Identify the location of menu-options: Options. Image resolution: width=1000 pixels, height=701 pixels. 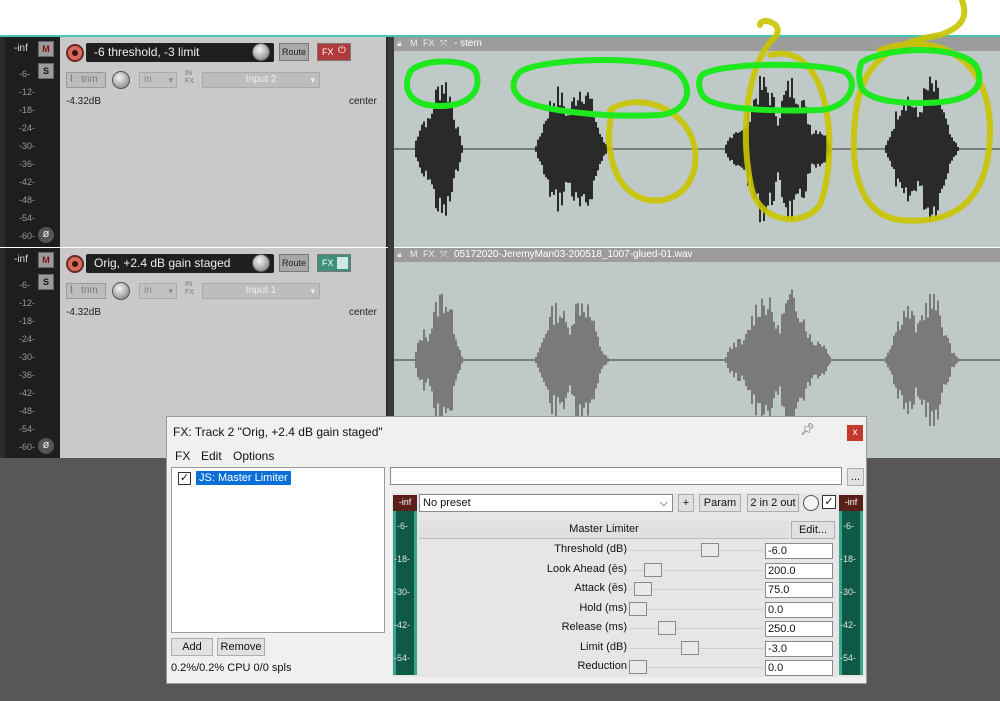
(253, 456).